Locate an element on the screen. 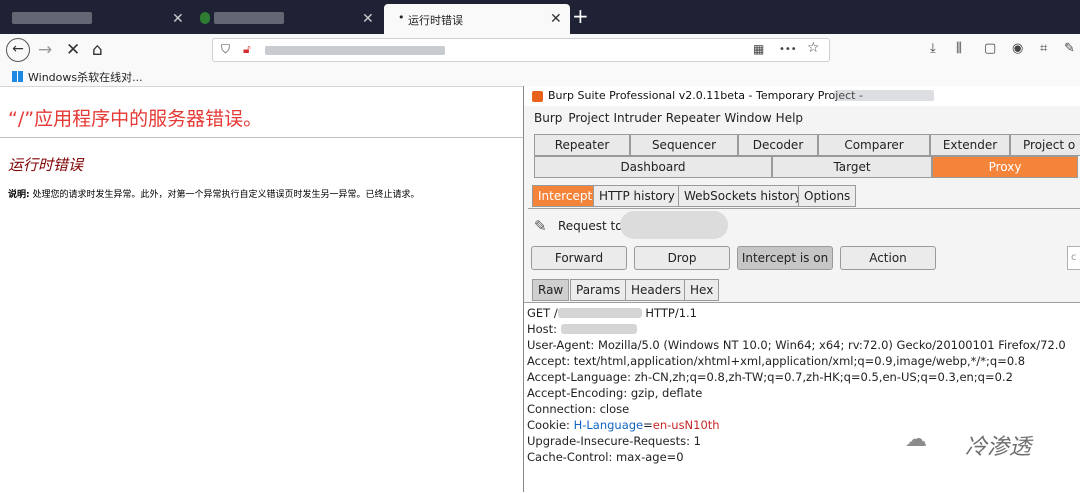 The width and height of the screenshot is (1080, 493). intercept-toggle-button: Intercept is on is located at coordinates (785, 258).